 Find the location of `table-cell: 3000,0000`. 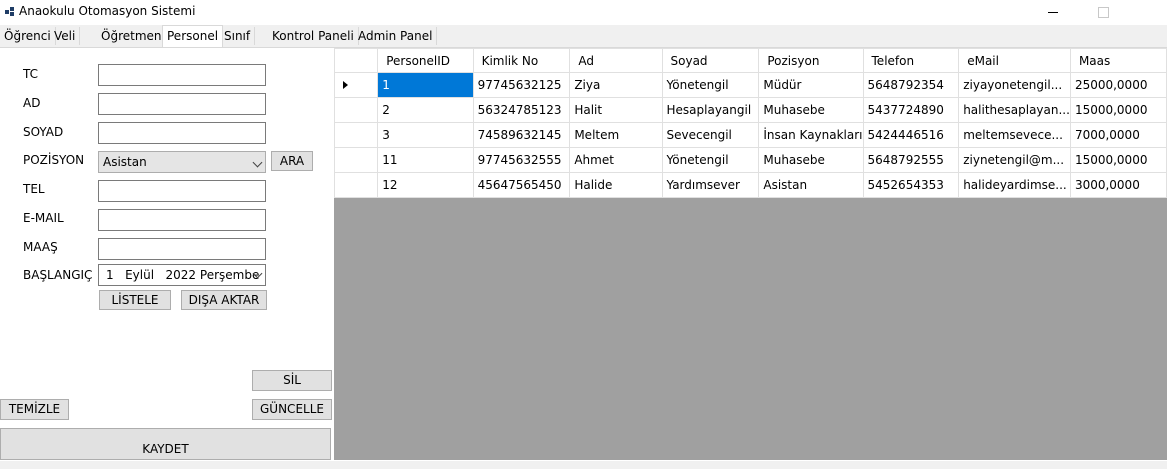

table-cell: 3000,0000 is located at coordinates (1118, 185).